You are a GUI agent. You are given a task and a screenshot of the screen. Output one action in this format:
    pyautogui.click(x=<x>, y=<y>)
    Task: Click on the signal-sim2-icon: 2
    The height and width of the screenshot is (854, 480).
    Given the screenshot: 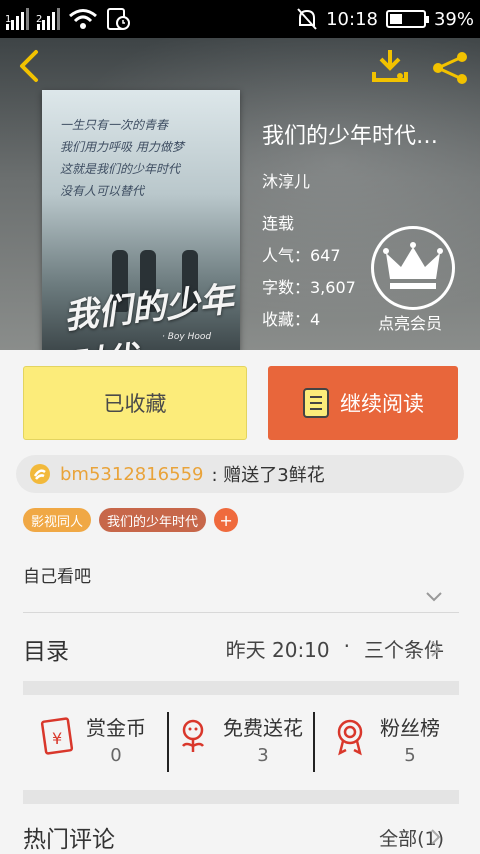 What is the action you would take?
    pyautogui.click(x=48, y=19)
    